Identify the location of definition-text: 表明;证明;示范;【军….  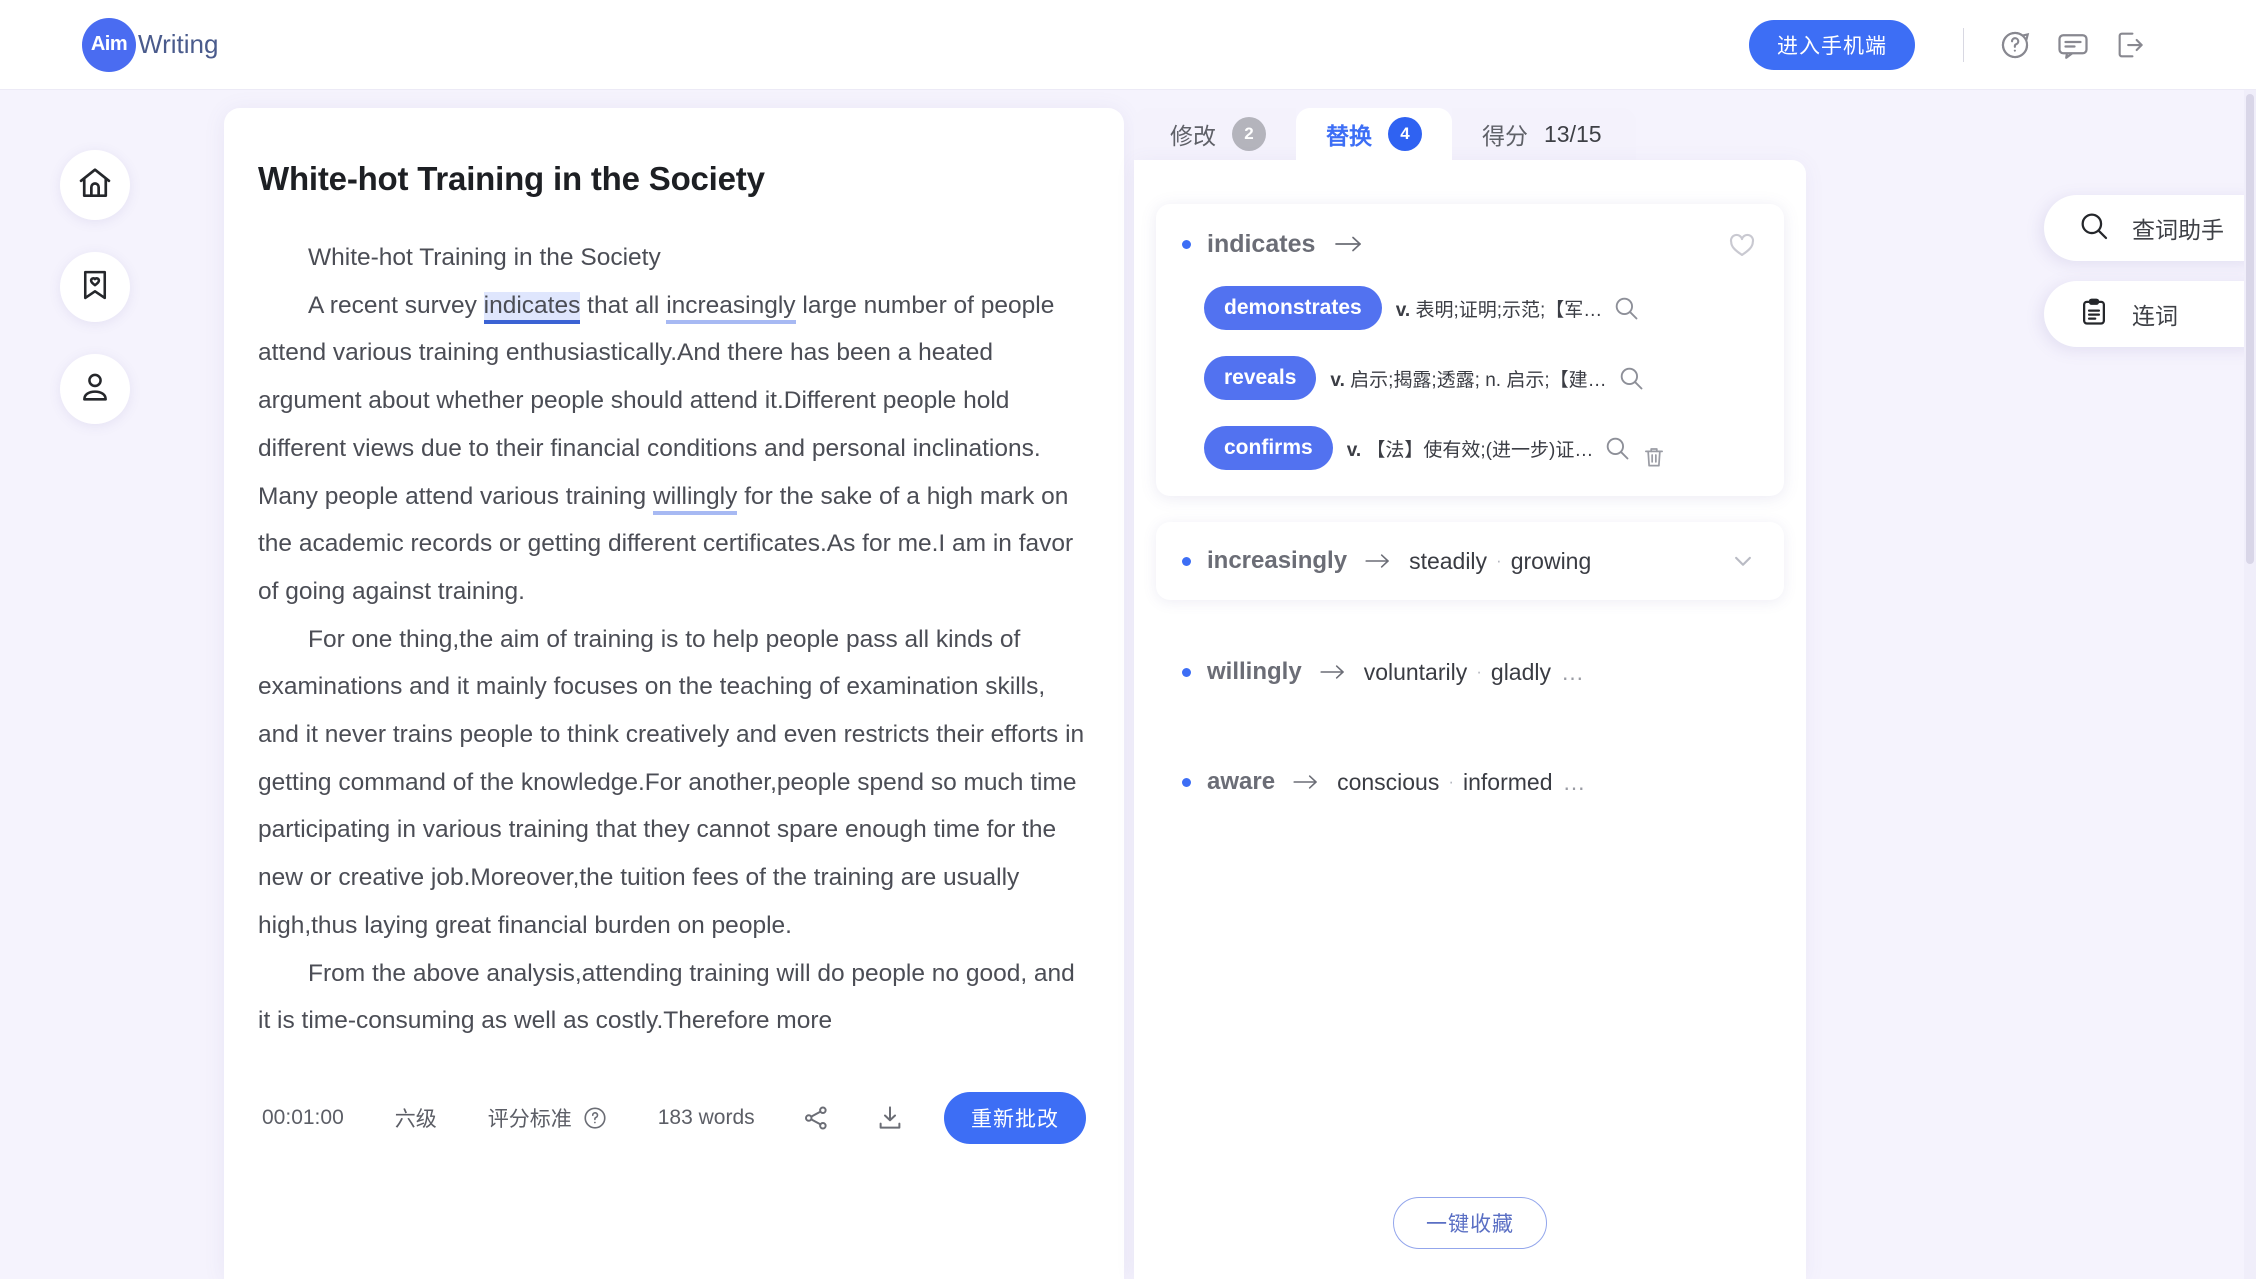
(1509, 310).